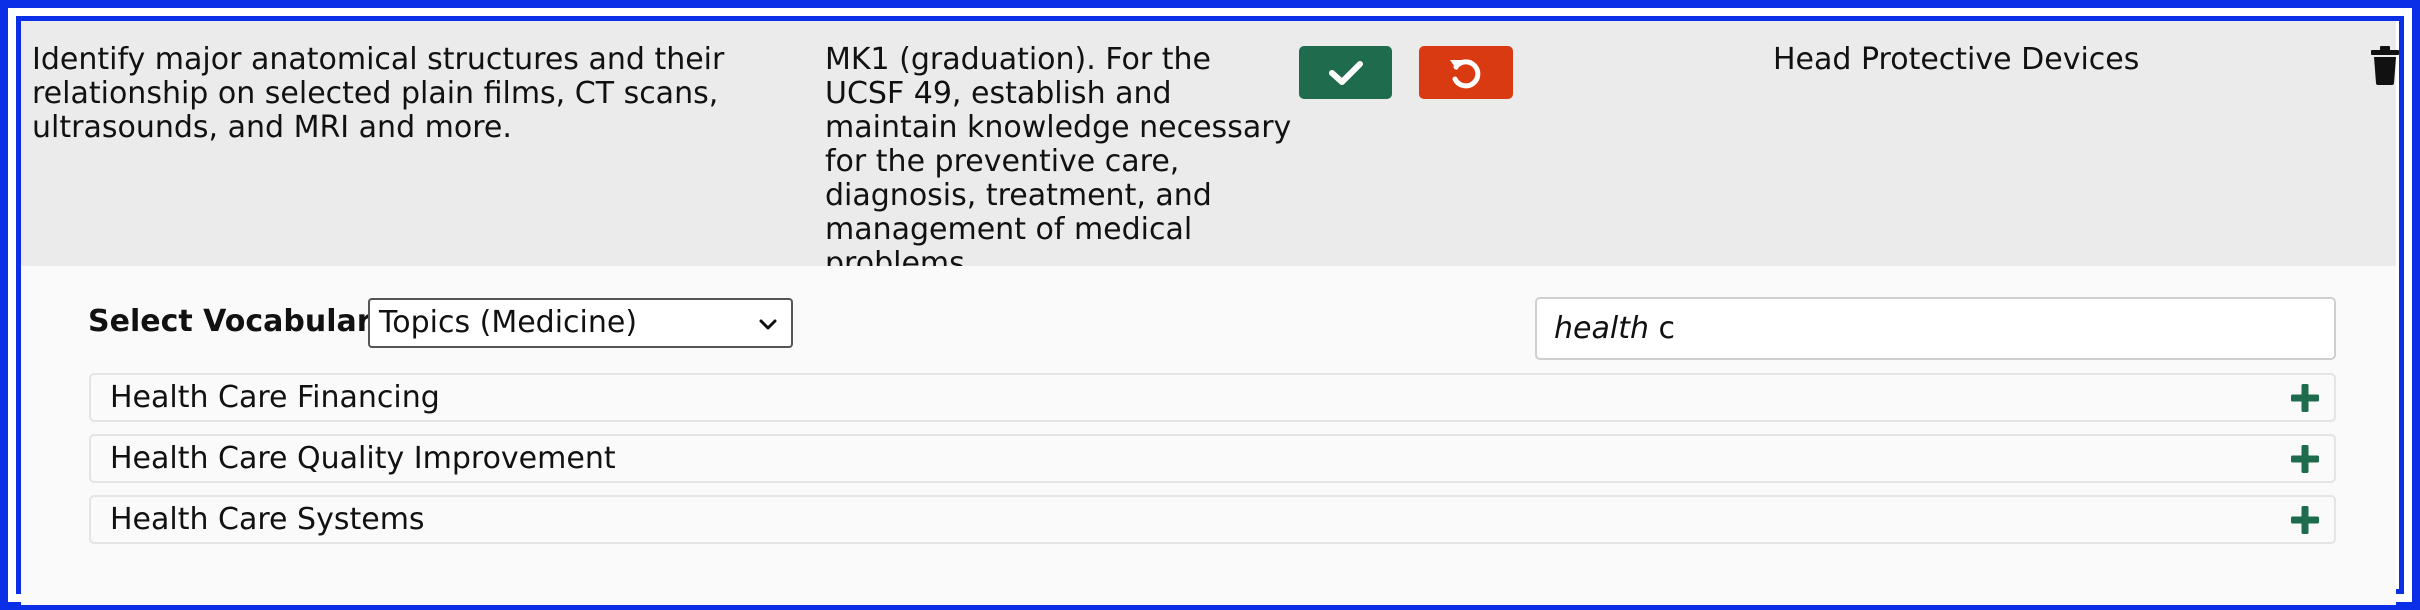 The width and height of the screenshot is (2420, 610). I want to click on vocabulary-select: Topics (Medicine), so click(580, 323).